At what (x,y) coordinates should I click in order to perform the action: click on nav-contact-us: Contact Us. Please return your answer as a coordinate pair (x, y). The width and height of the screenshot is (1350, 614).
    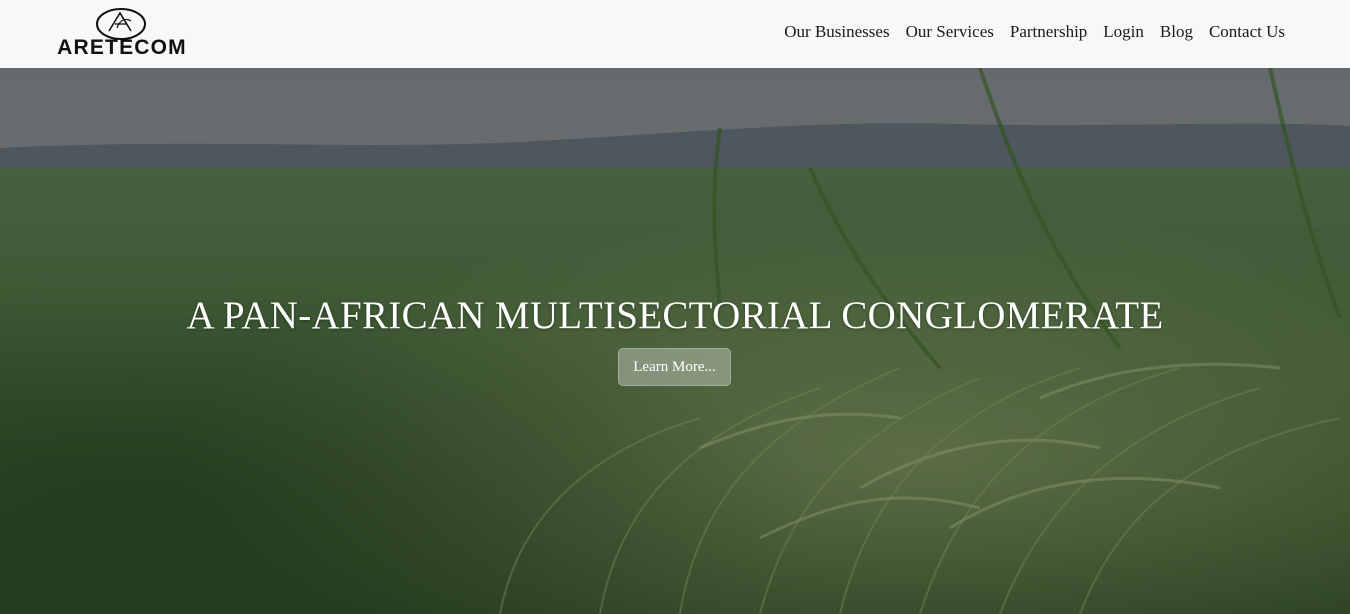
    Looking at the image, I should click on (1247, 32).